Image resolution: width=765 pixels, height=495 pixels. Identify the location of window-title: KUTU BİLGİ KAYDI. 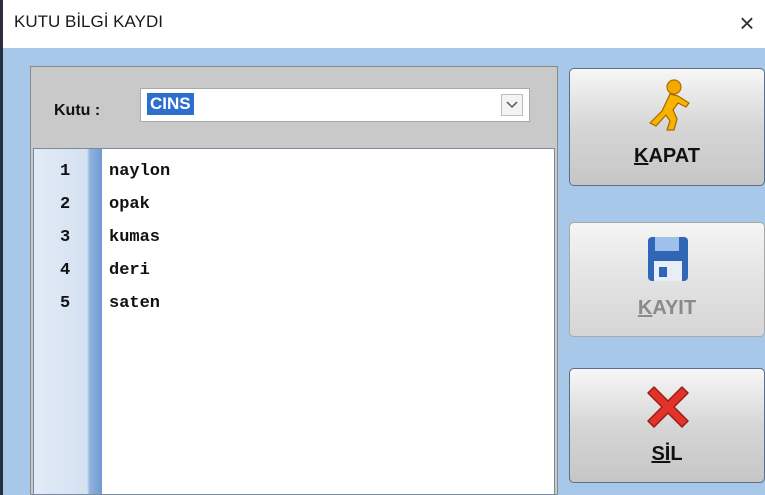
(88, 21).